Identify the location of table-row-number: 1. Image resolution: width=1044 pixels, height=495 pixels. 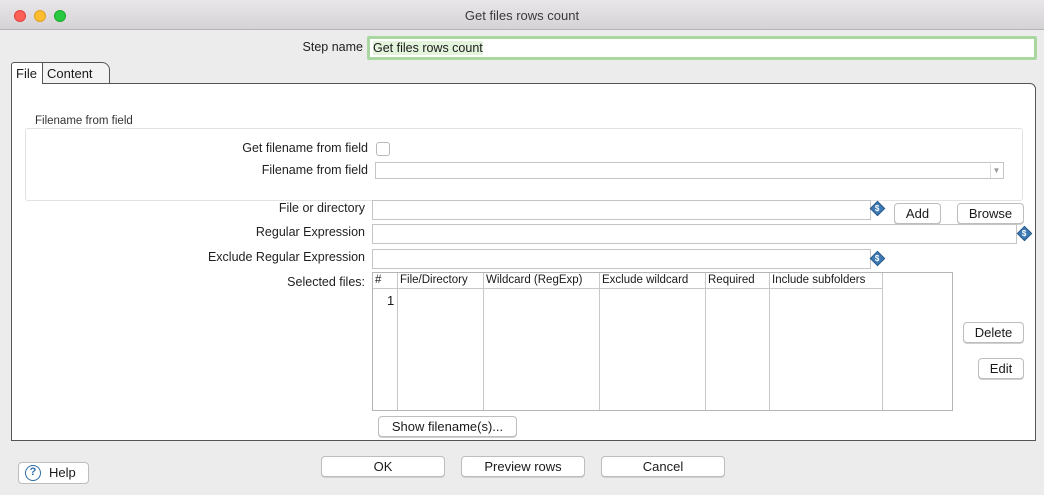
(390, 300).